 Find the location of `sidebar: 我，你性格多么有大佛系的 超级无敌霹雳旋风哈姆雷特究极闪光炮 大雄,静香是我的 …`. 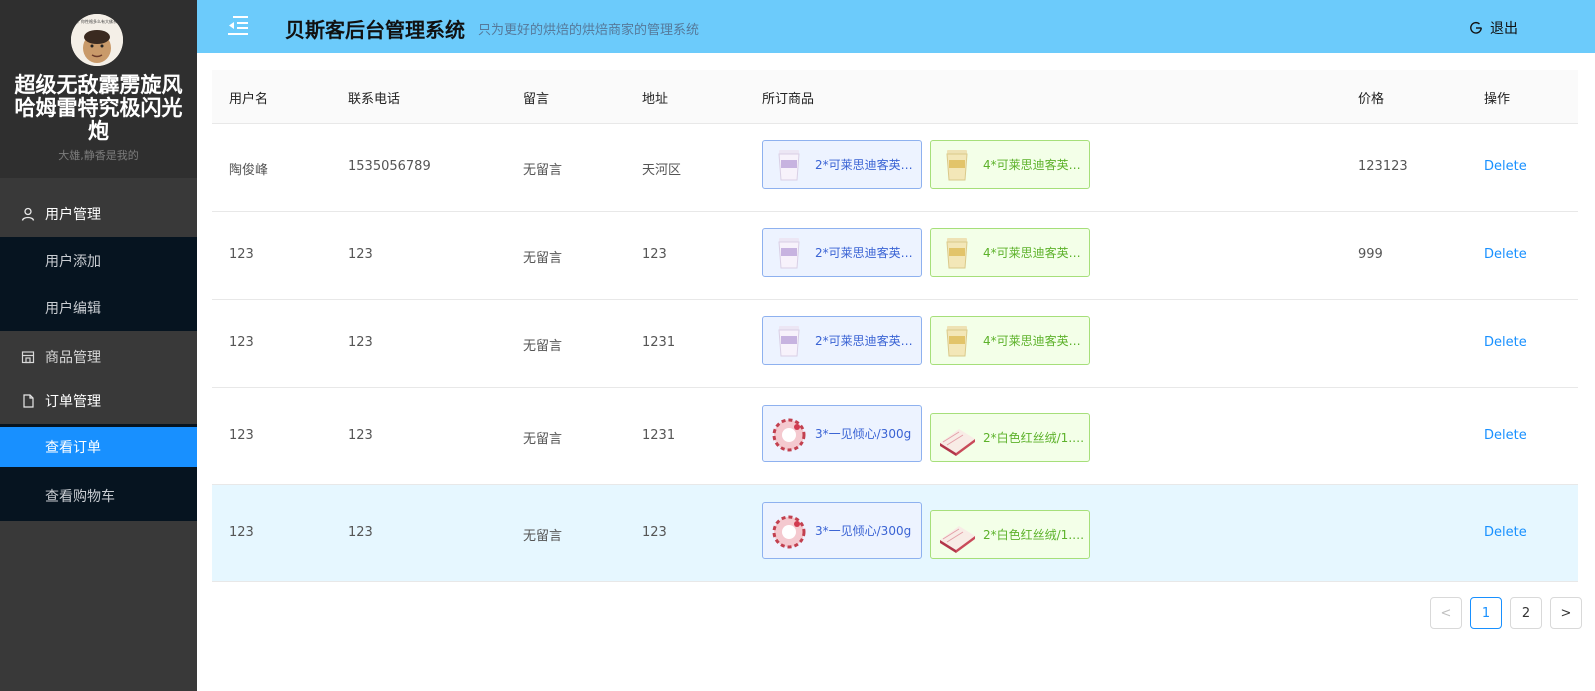

sidebar: 我，你性格多么有大佛系的 超级无敌霹雳旋风哈姆雷特究极闪光炮 大雄,静香是我的 … is located at coordinates (98, 345).